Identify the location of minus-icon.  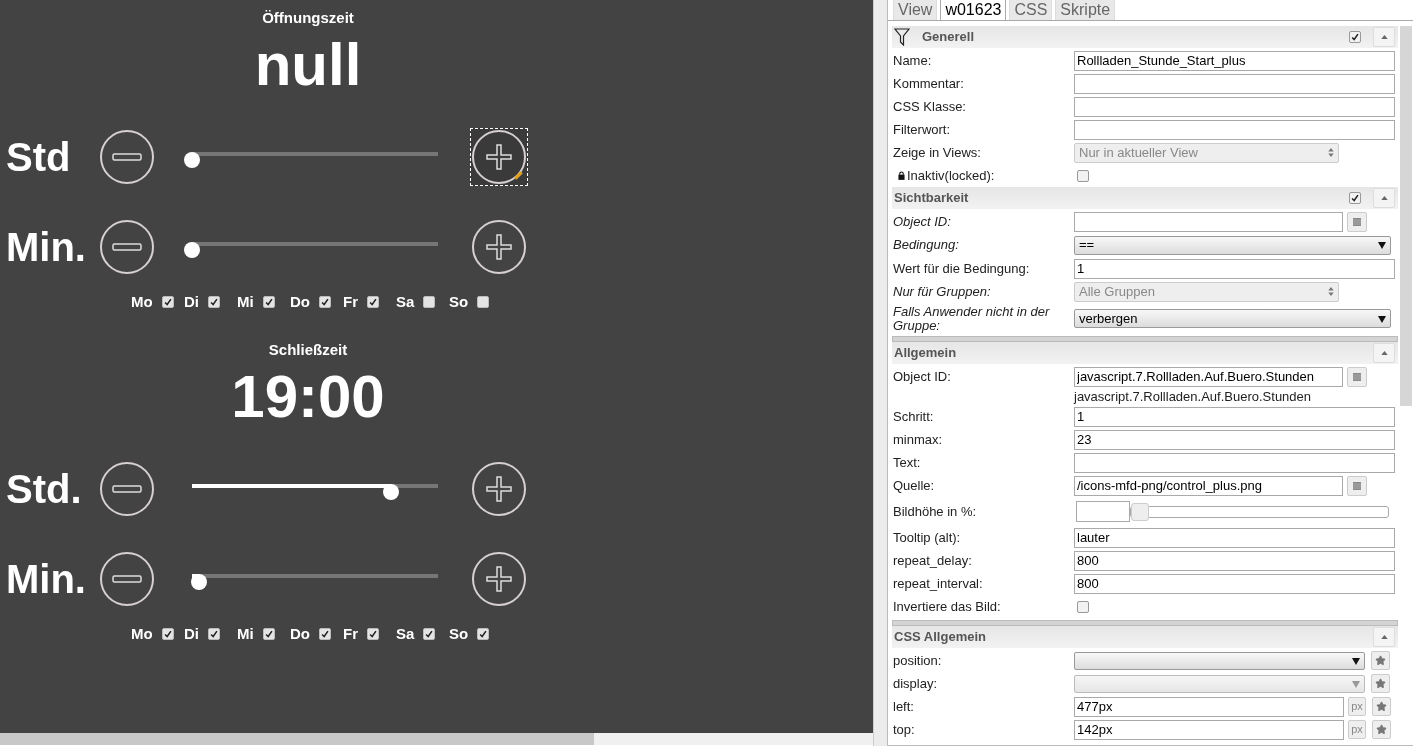
(127, 579).